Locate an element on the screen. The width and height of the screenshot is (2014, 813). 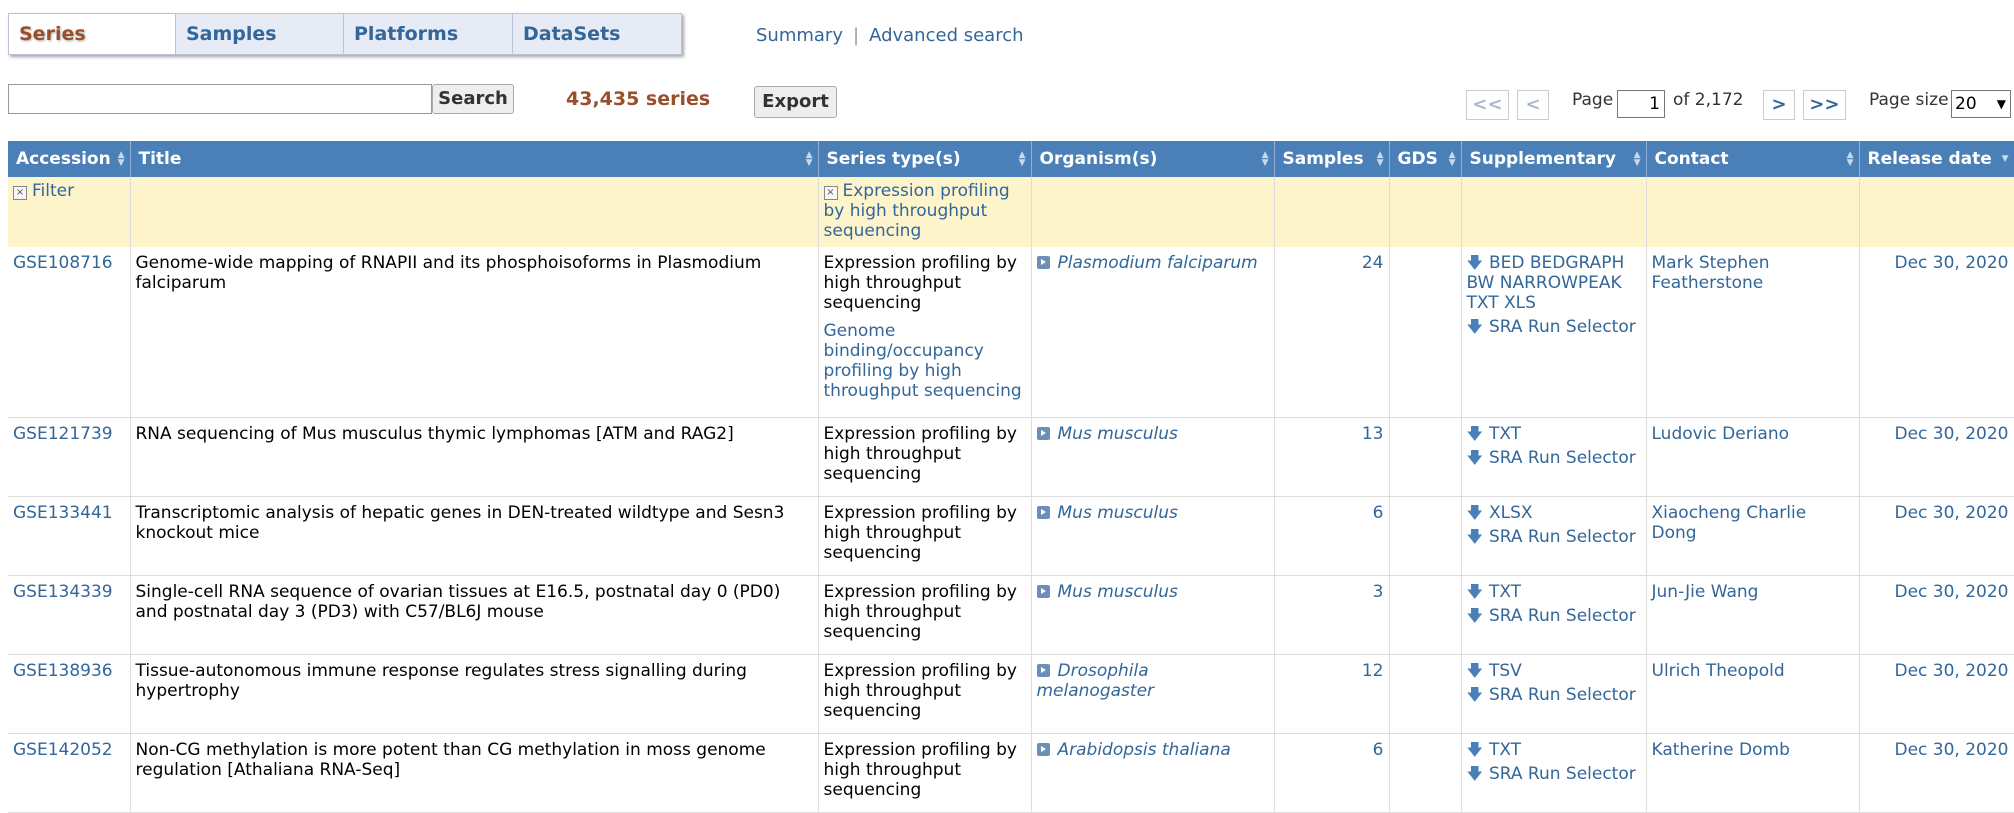
contact-link: Jun-Jie Wang is located at coordinates (1705, 592).